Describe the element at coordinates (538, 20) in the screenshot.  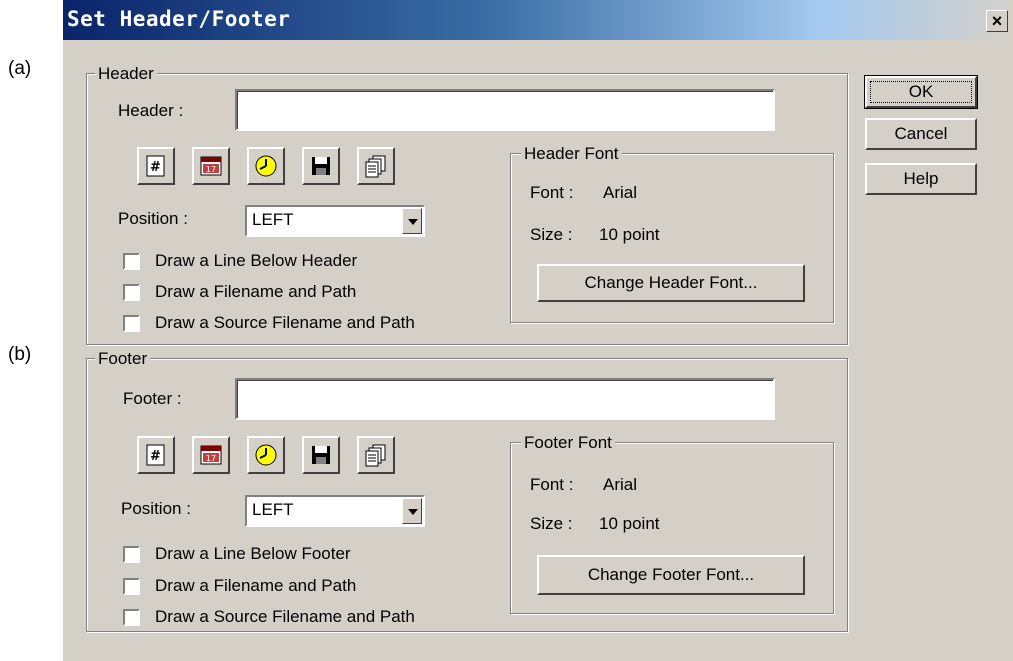
I see `title-bar: Set Header/Footer ×` at that location.